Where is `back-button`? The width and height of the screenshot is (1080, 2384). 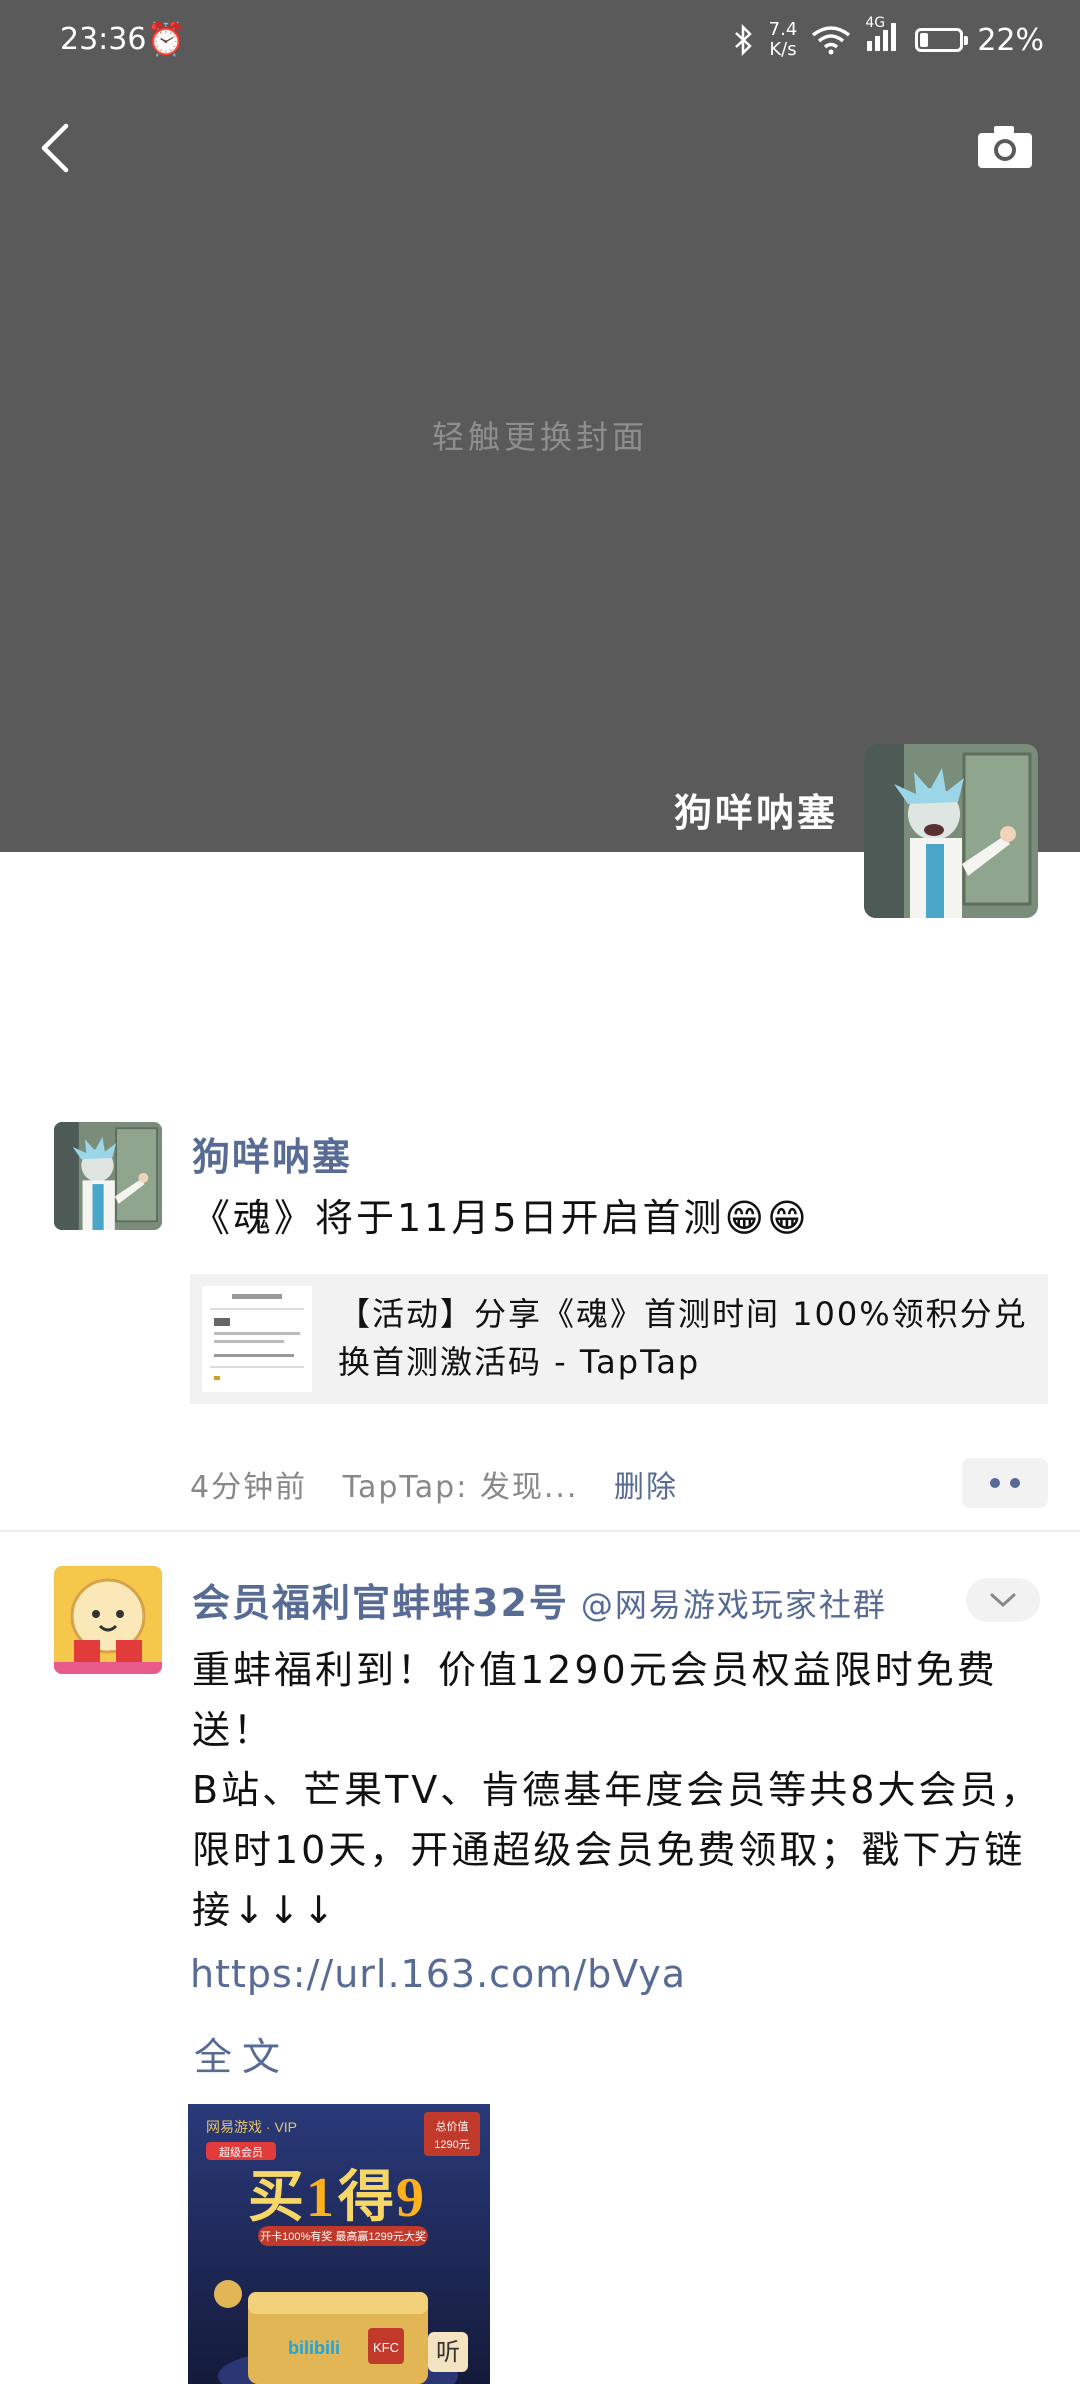
back-button is located at coordinates (57, 148).